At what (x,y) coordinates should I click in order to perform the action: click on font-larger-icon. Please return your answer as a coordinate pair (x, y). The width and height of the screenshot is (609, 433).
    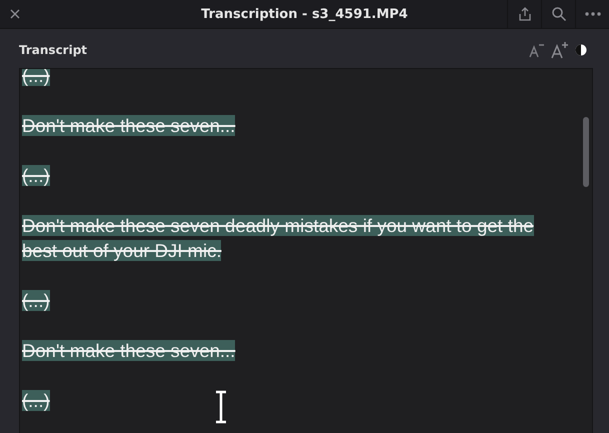
    Looking at the image, I should click on (560, 49).